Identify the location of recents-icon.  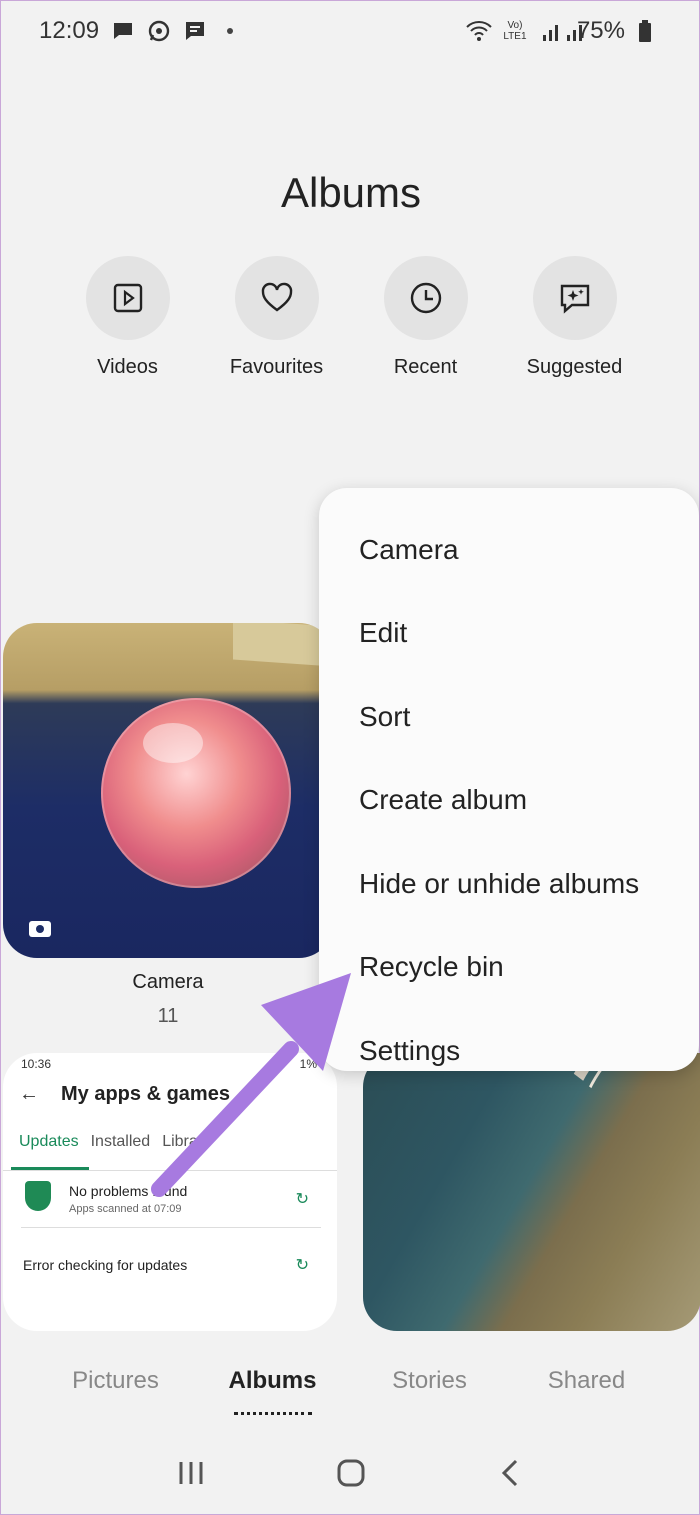
(191, 1473).